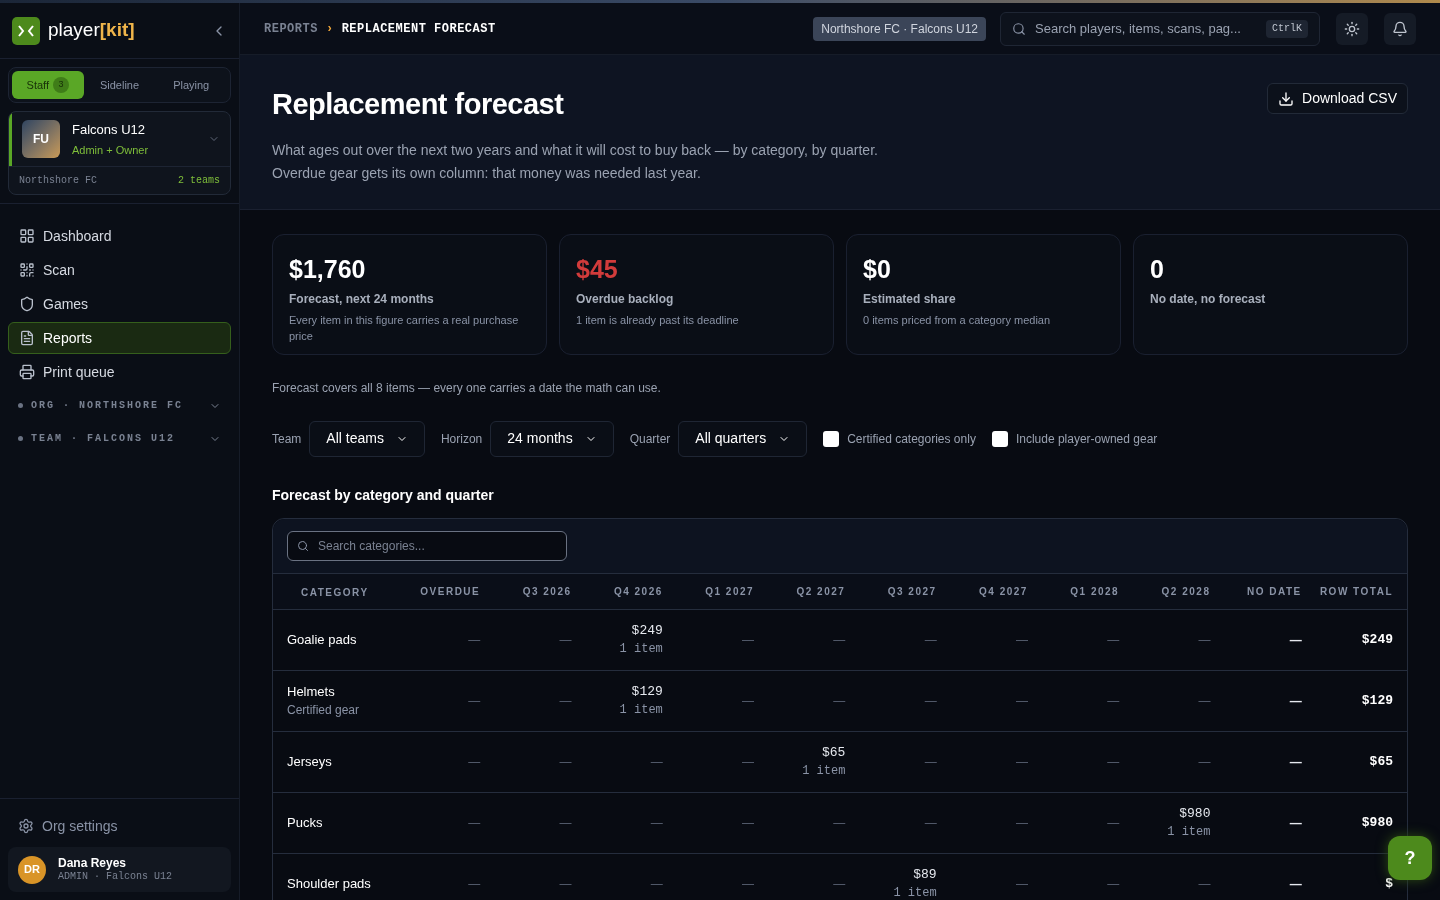  What do you see at coordinates (109, 130) in the screenshot?
I see `team-name: Falcons U12` at bounding box center [109, 130].